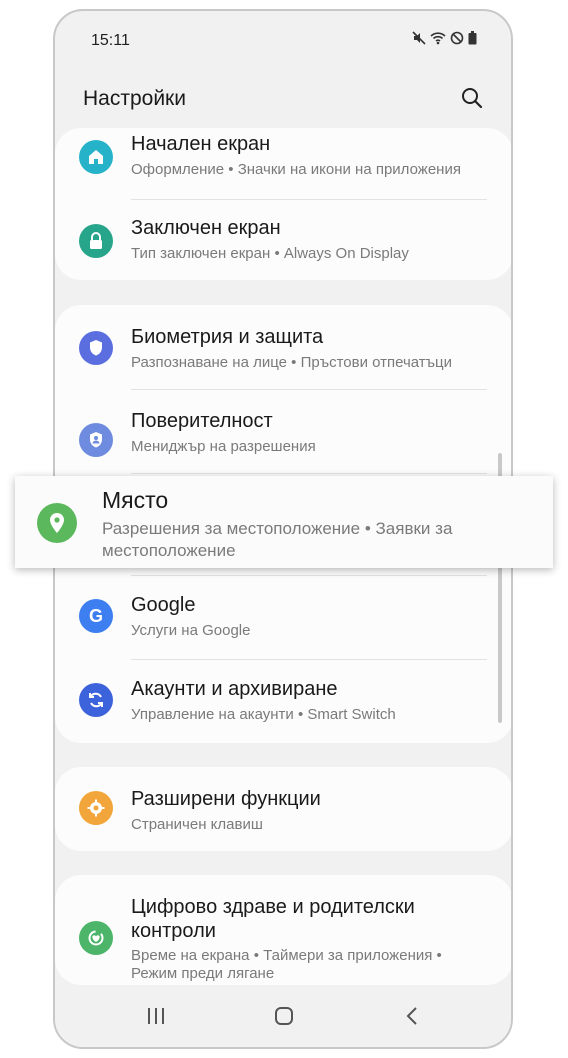 The image size is (568, 1058). Describe the element at coordinates (283, 617) in the screenshot. I see `settings-item-google: G Google Услуги на Google` at that location.